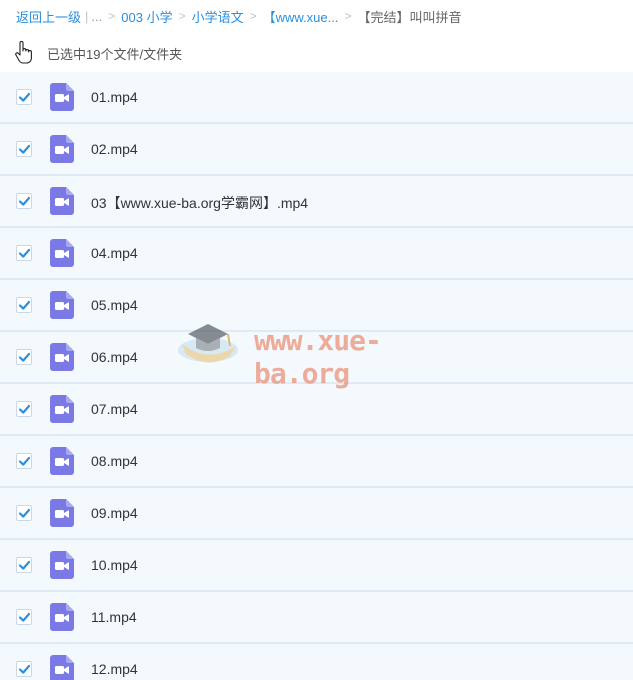  Describe the element at coordinates (316, 202) in the screenshot. I see `file-row: 03【www.xue-ba.org学霸网】.mp4` at that location.